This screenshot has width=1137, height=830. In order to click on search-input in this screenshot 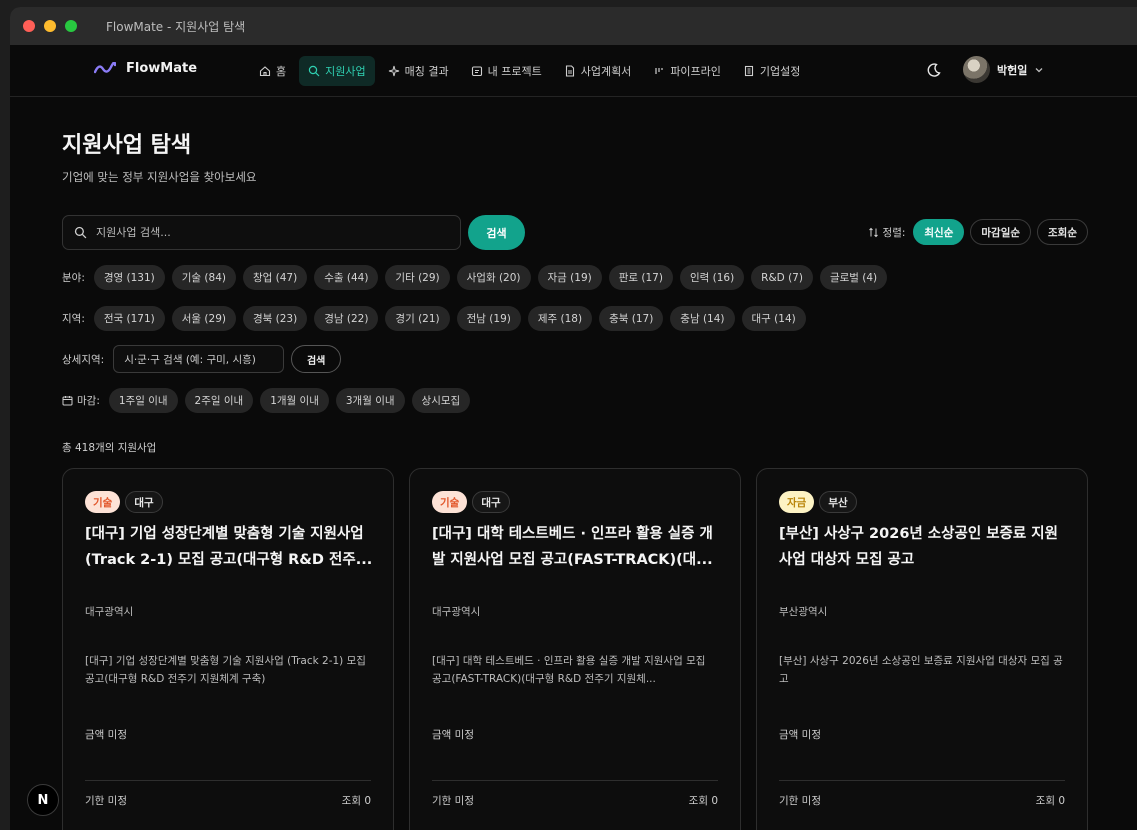, I will do `click(261, 232)`.